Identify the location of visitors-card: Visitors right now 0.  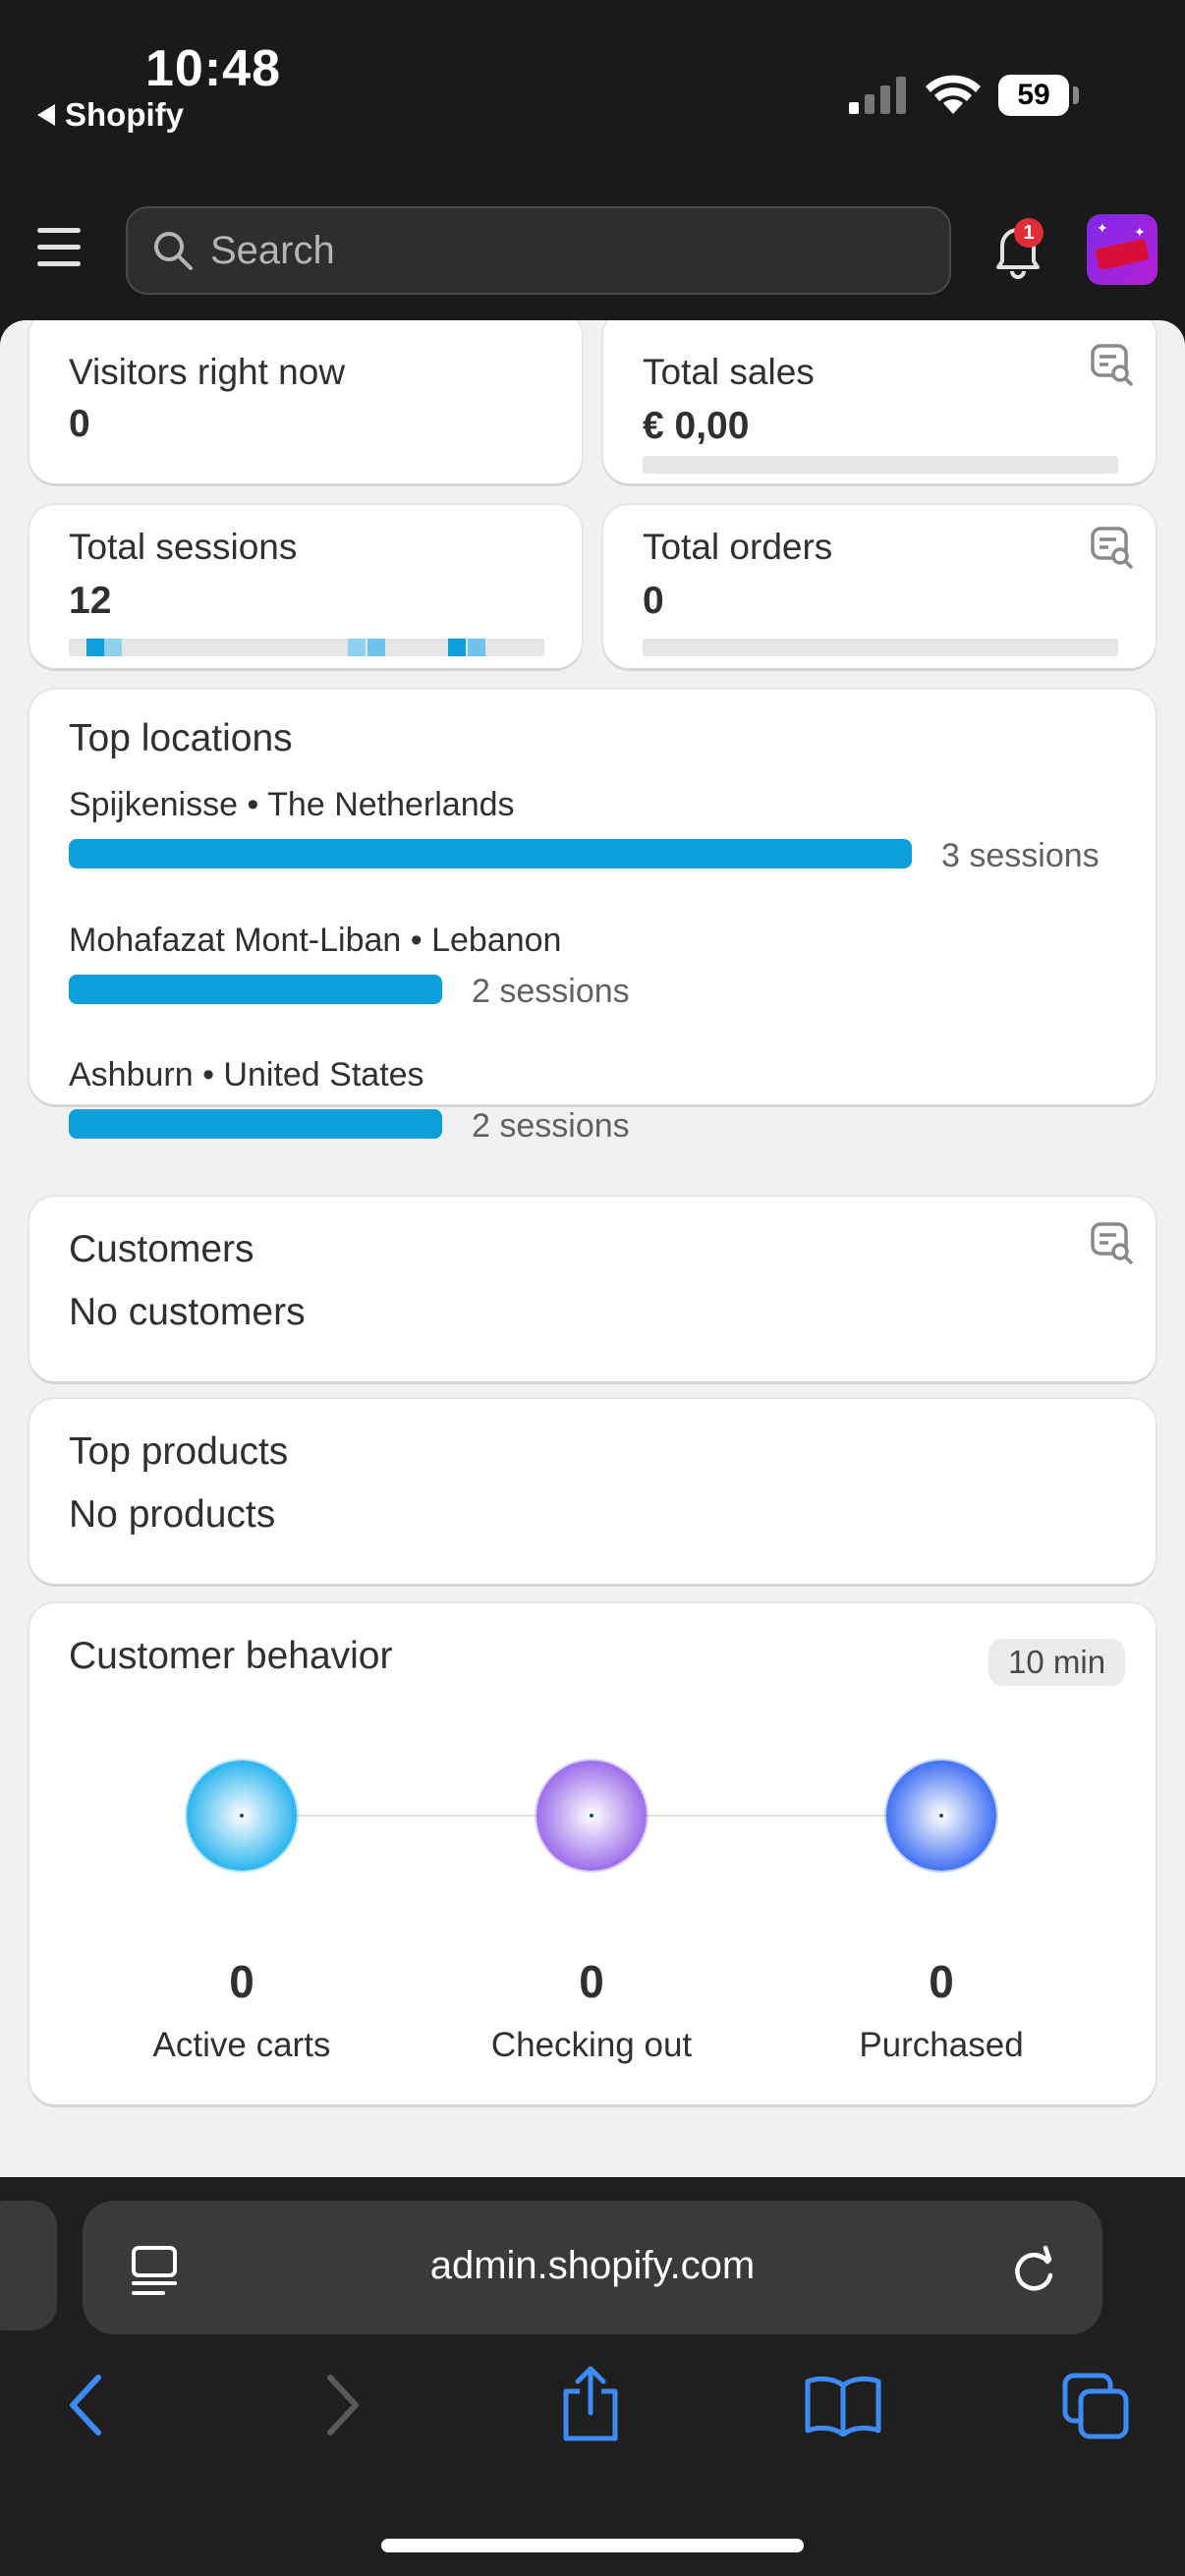
(306, 401).